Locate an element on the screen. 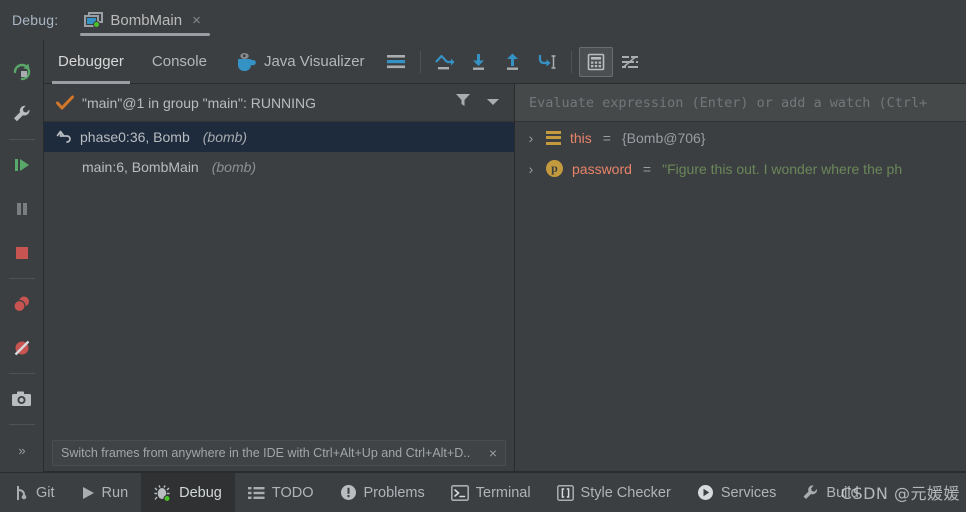  status-item-style-checker: Style Checker is located at coordinates (614, 492).